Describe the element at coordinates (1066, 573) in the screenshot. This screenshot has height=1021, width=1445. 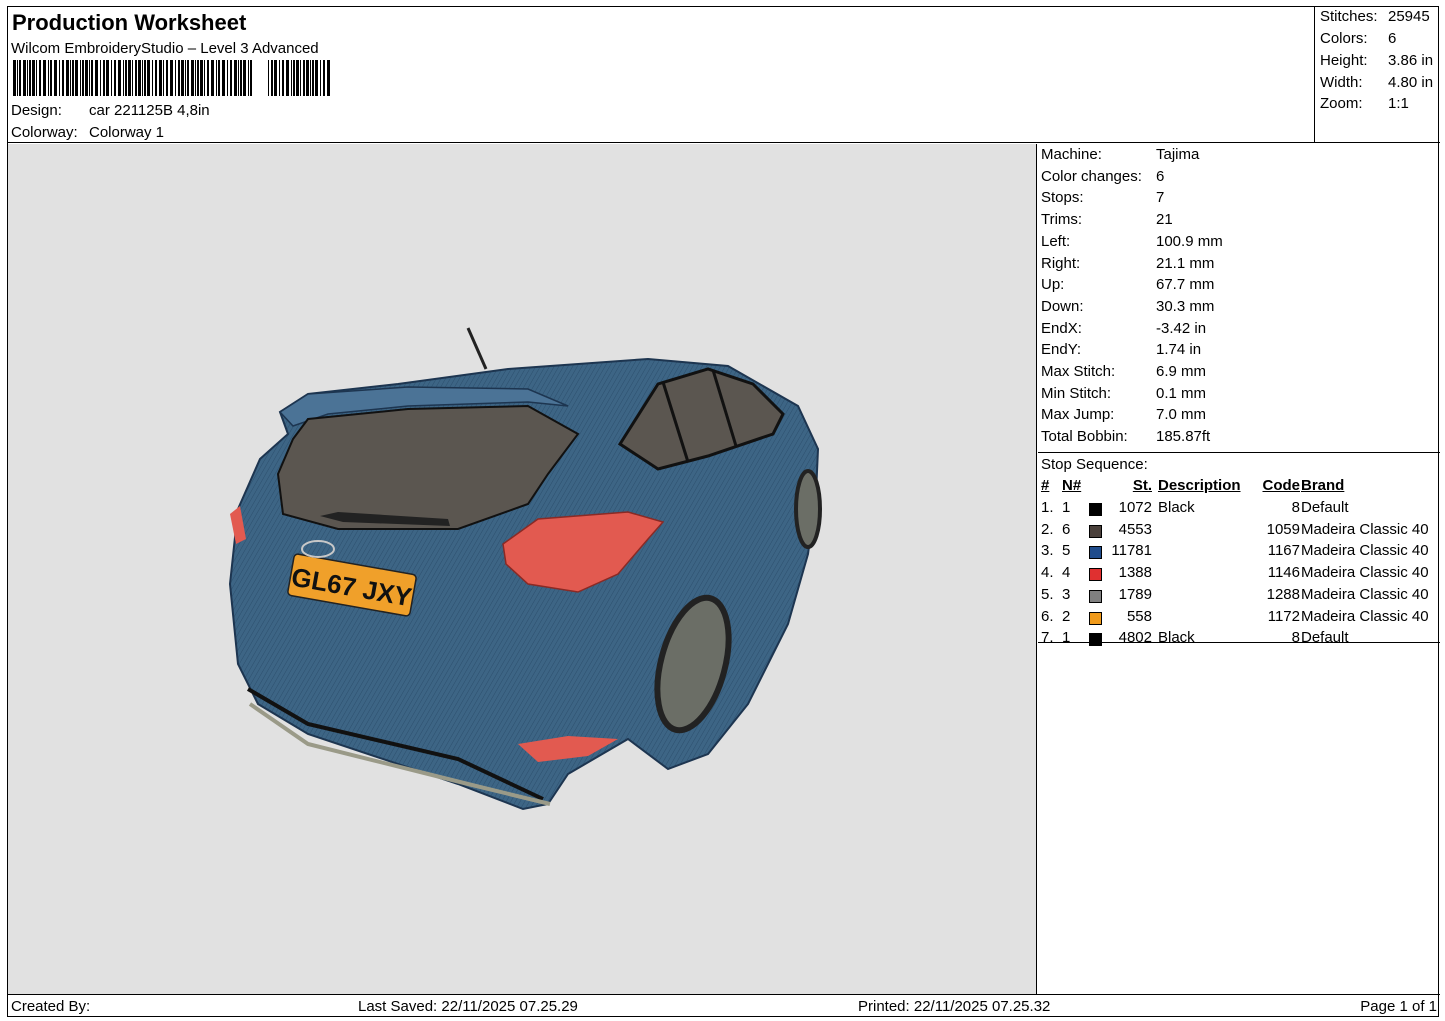
I see `needle-number: 4` at that location.